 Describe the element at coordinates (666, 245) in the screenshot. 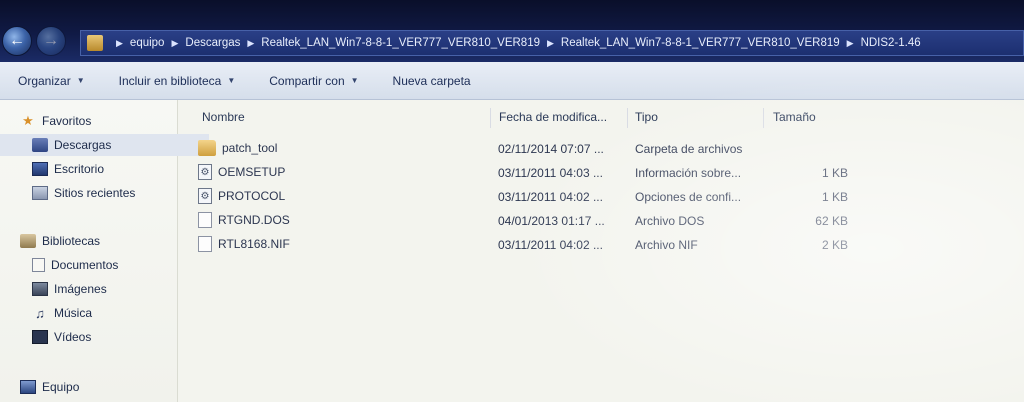

I see `file-type: Archivo NIF` at that location.